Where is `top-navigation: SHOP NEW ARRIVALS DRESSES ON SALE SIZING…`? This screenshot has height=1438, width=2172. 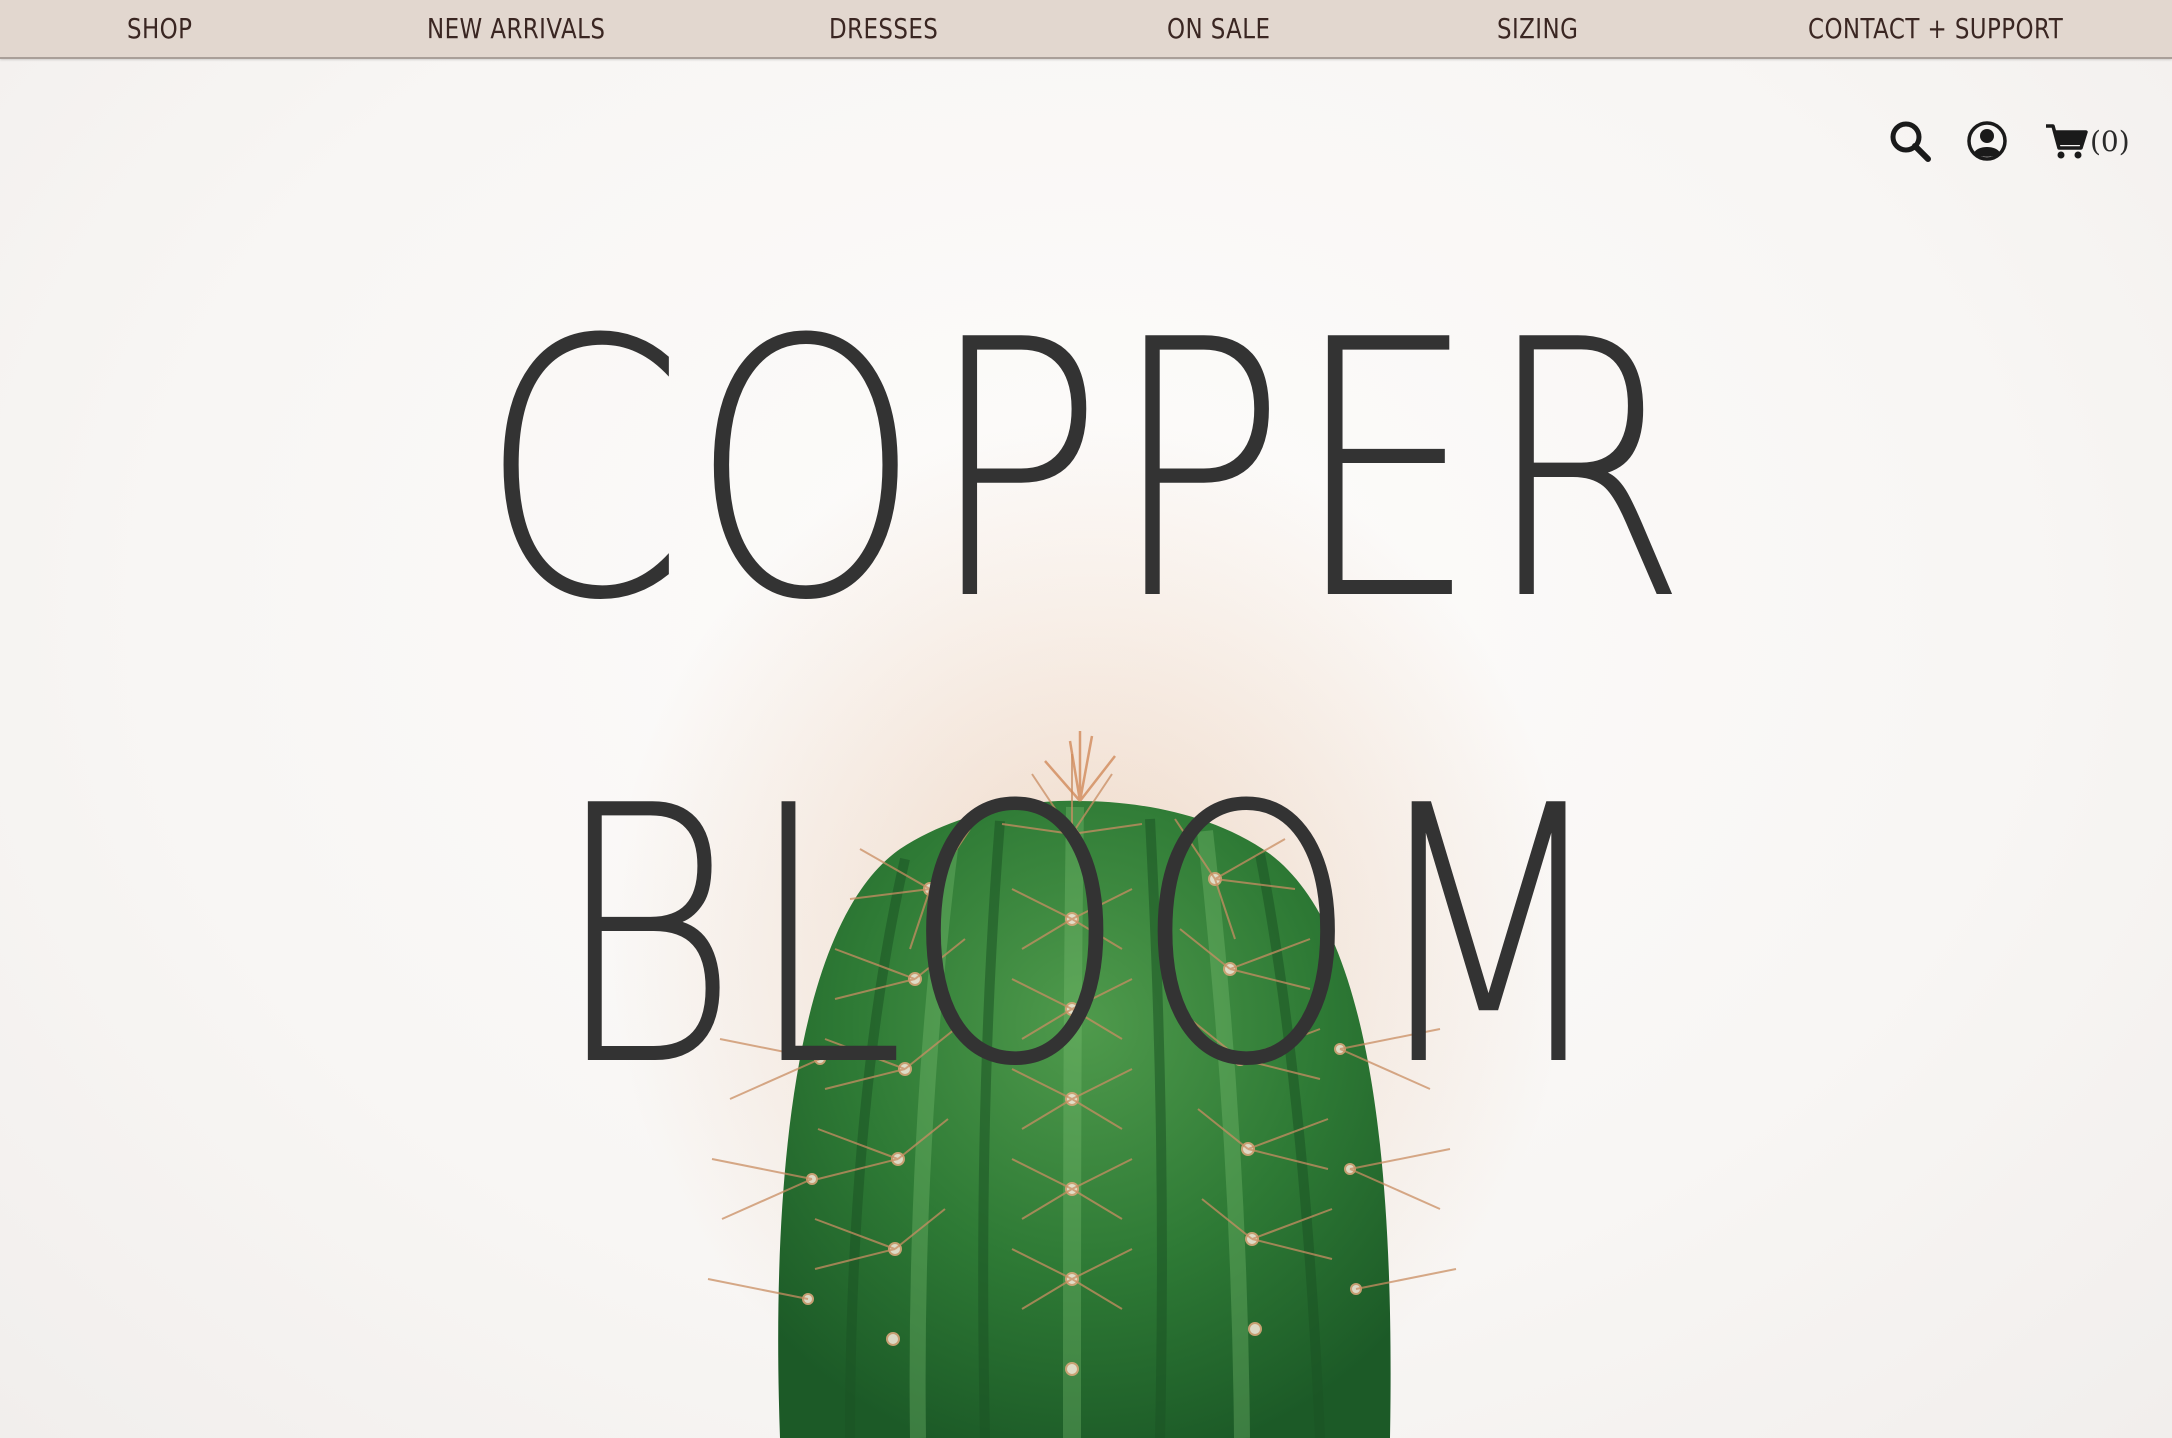 top-navigation: SHOP NEW ARRIVALS DRESSES ON SALE SIZING… is located at coordinates (1086, 29).